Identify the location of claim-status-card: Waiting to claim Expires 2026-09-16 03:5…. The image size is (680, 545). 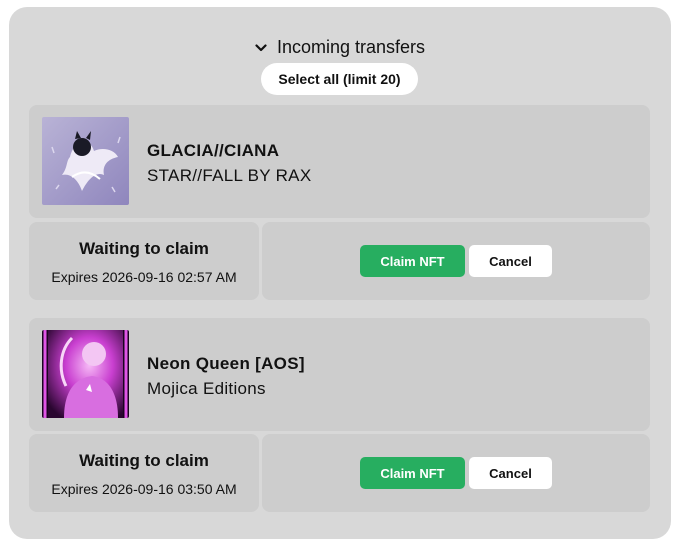
(144, 473).